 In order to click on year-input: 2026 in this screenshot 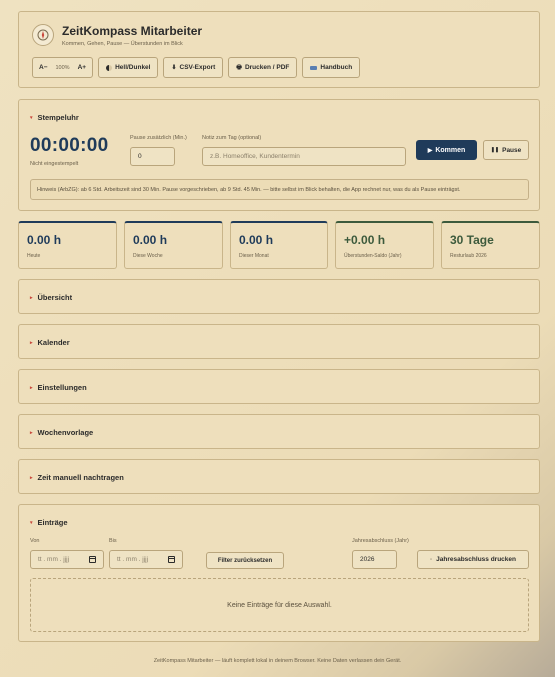, I will do `click(374, 559)`.